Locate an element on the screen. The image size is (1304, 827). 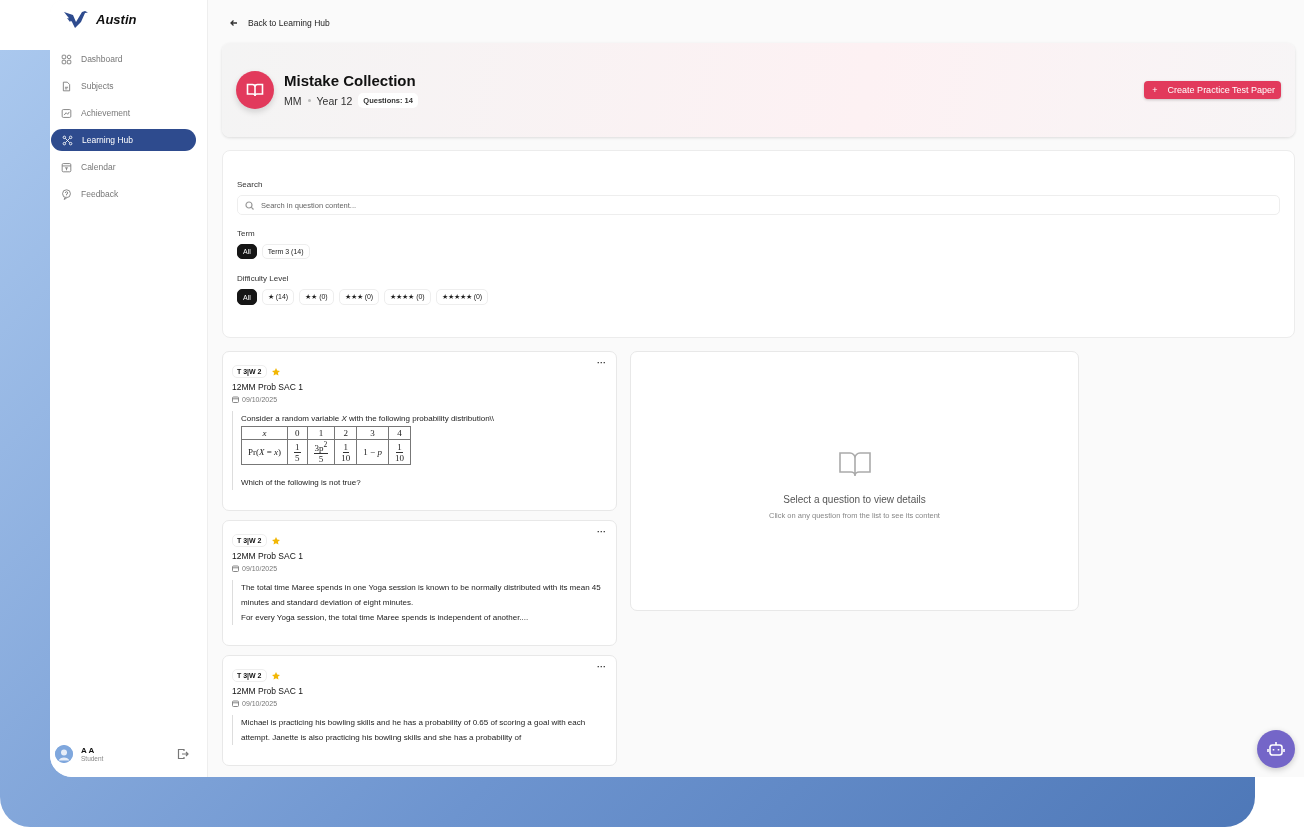
math-text: x is located at coordinates (264, 433).